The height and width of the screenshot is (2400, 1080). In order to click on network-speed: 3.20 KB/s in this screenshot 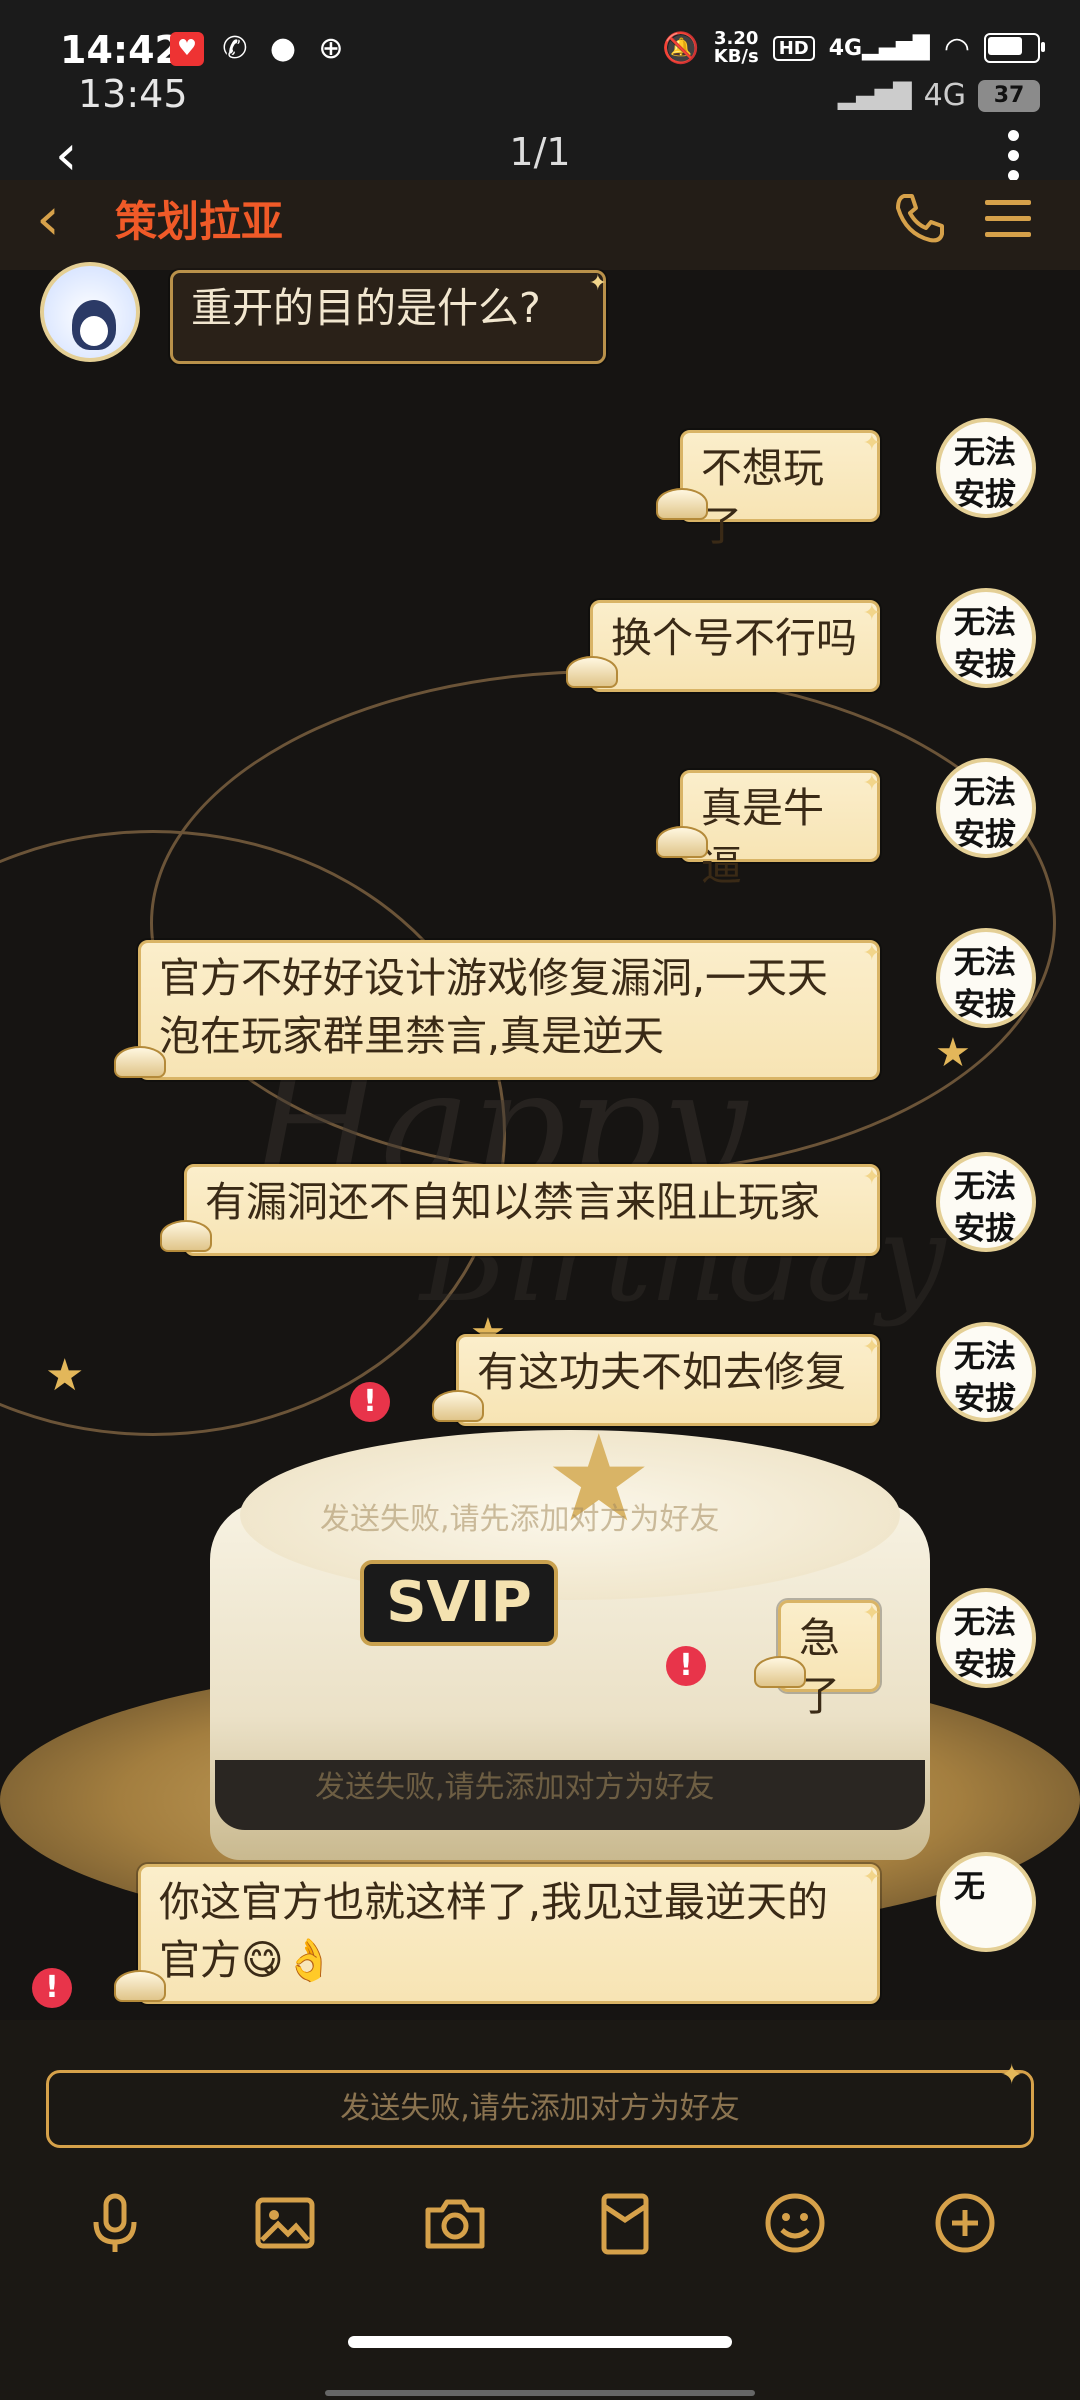, I will do `click(736, 47)`.